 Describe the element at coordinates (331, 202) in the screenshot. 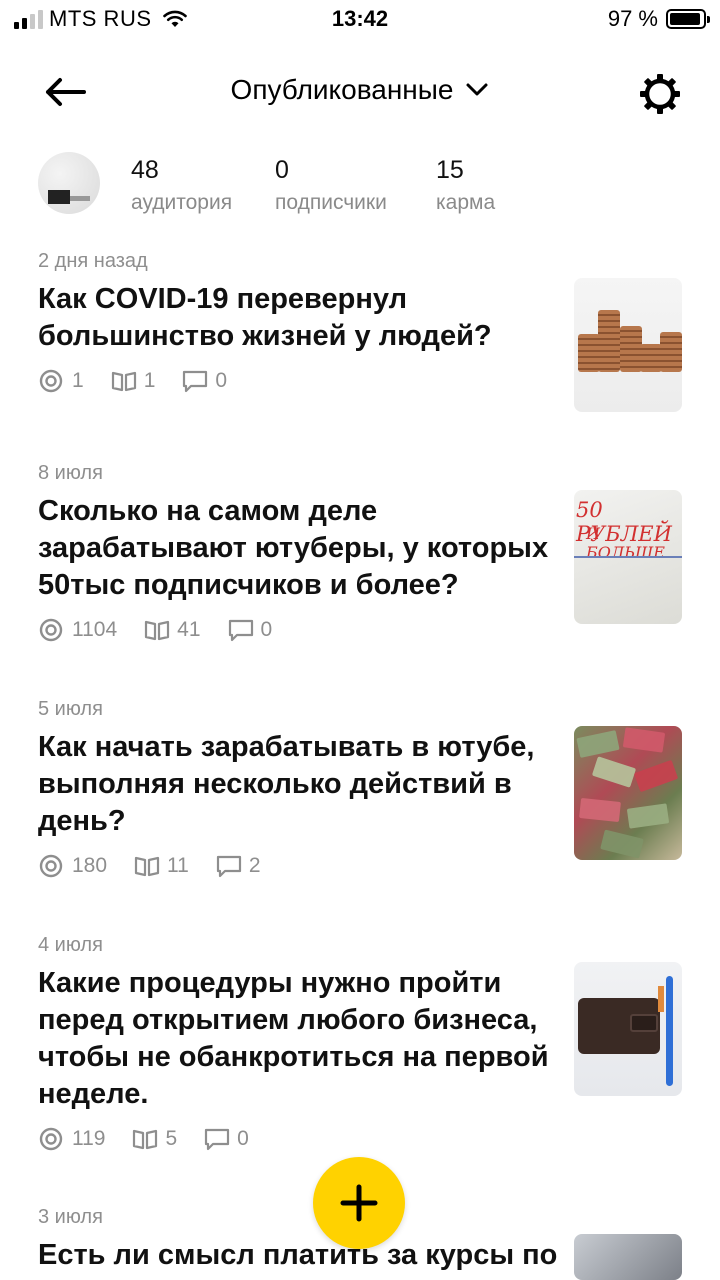

I see `stat-label: подписчики` at that location.